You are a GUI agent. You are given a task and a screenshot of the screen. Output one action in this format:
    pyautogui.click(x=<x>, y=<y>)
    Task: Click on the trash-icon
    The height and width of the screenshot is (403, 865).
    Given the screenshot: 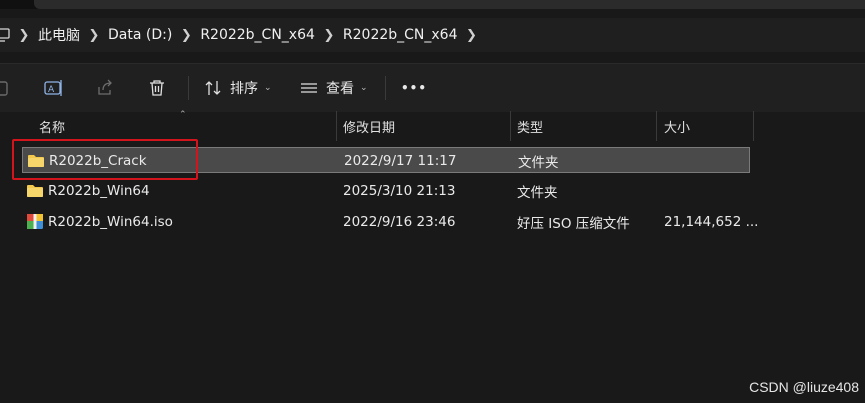 What is the action you would take?
    pyautogui.click(x=157, y=88)
    